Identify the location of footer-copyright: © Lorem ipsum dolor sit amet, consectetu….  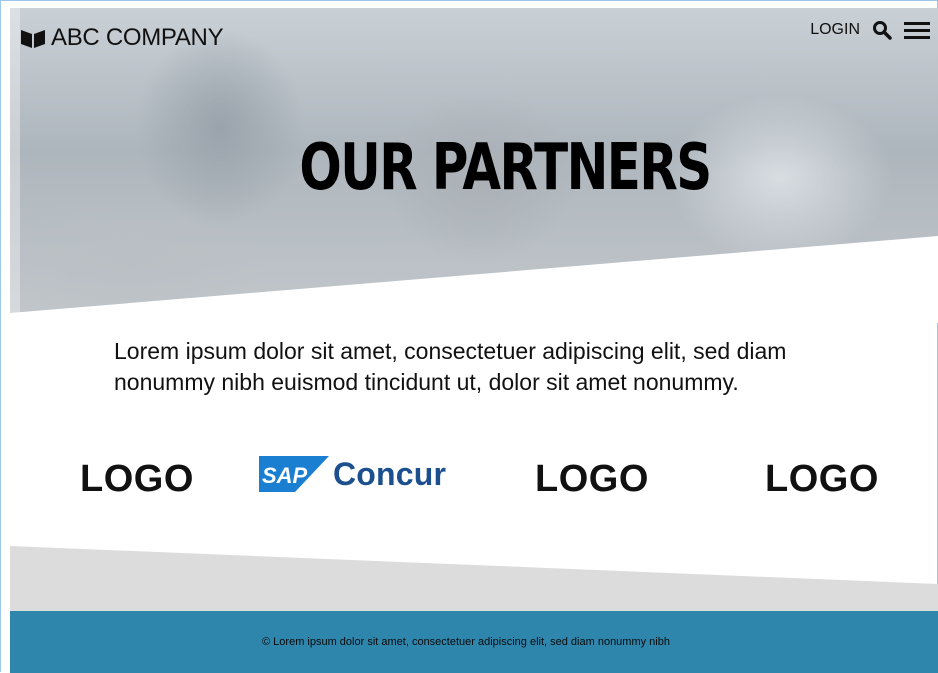
(466, 642).